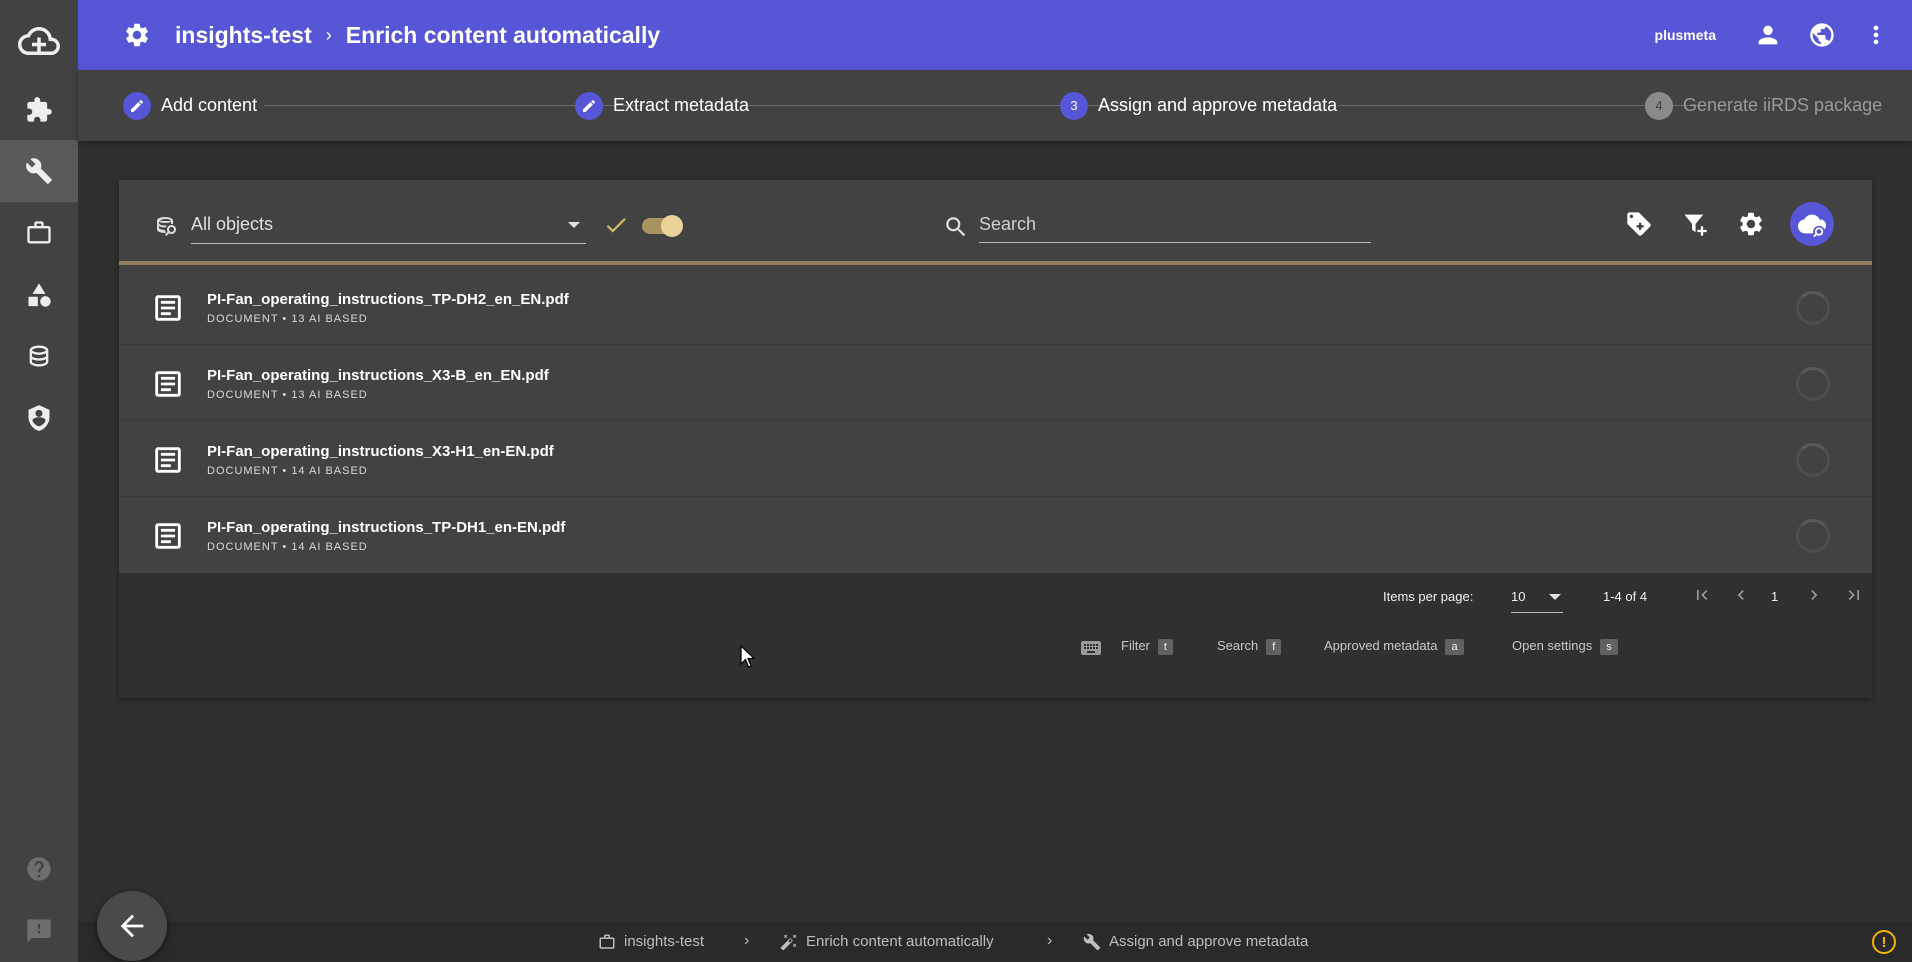 Image resolution: width=1912 pixels, height=962 pixels. I want to click on assign-tag-button, so click(1639, 224).